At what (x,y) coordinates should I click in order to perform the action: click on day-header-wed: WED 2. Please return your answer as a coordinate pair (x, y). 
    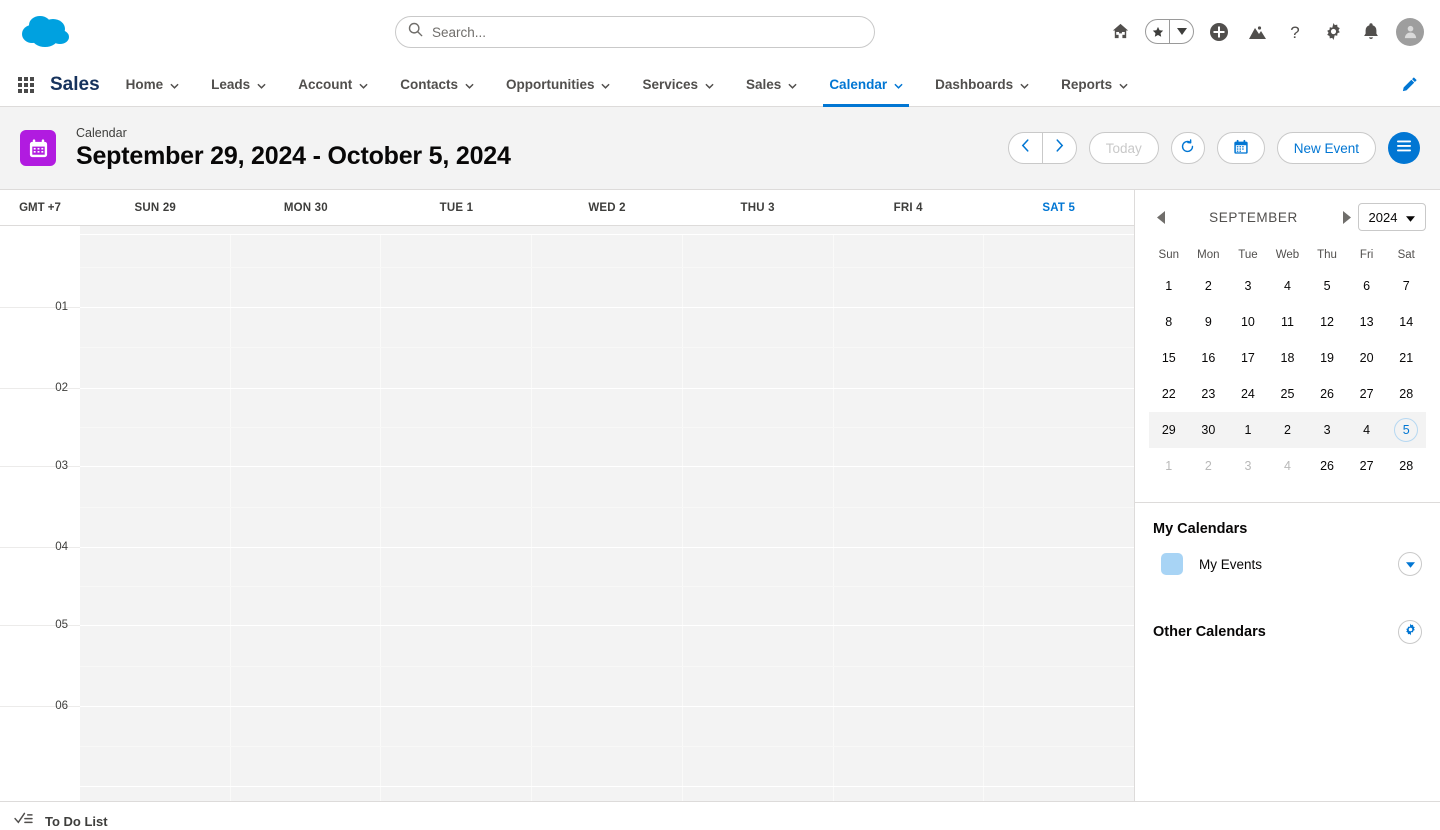
    Looking at the image, I should click on (607, 207).